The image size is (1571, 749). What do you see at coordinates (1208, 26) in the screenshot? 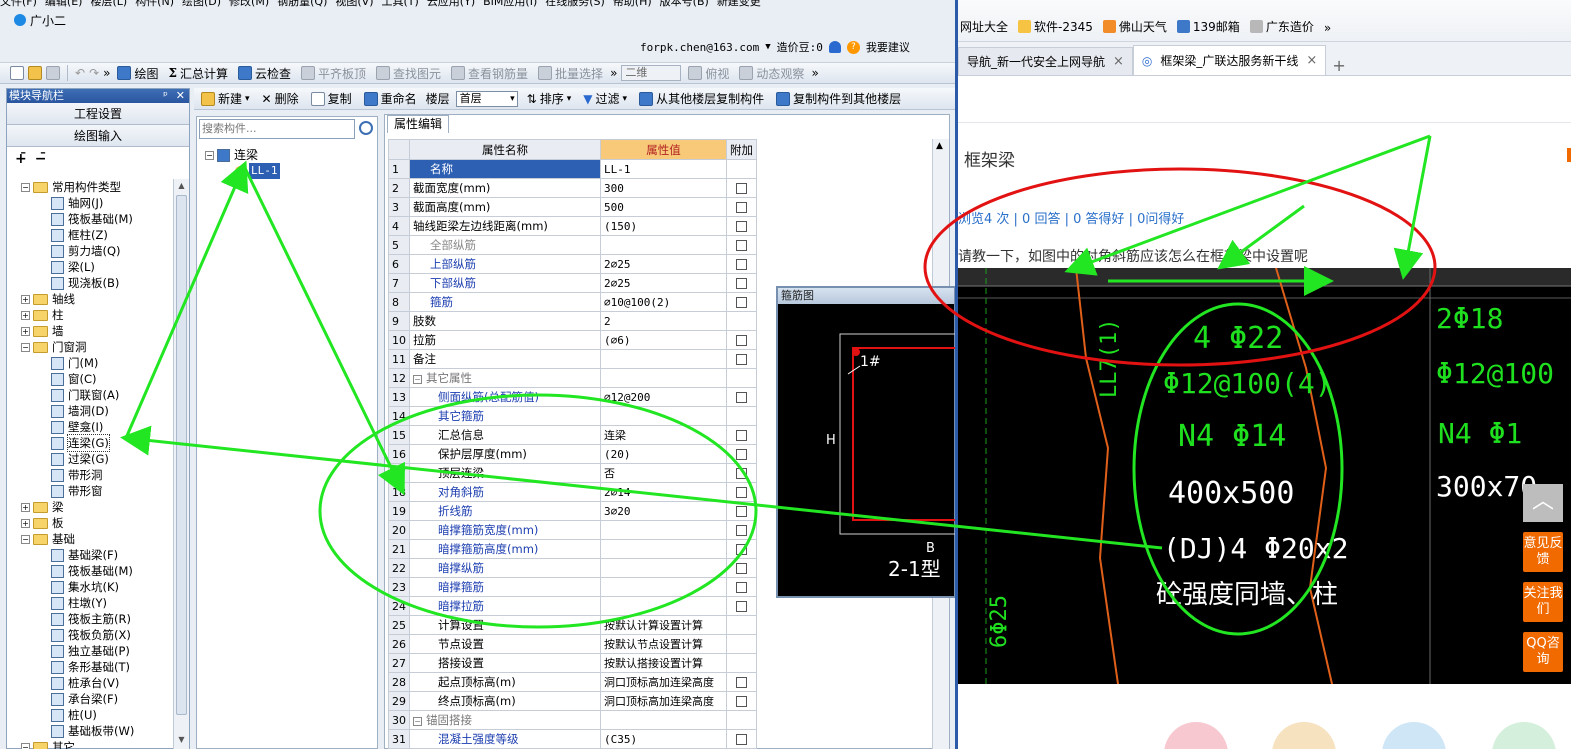
I see `bookmark-item: 139邮箱` at bounding box center [1208, 26].